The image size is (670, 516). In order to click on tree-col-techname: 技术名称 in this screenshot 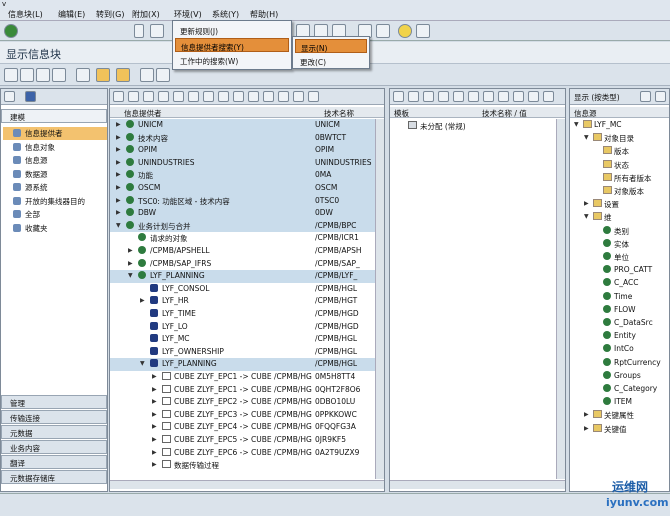, I will do `click(339, 113)`.